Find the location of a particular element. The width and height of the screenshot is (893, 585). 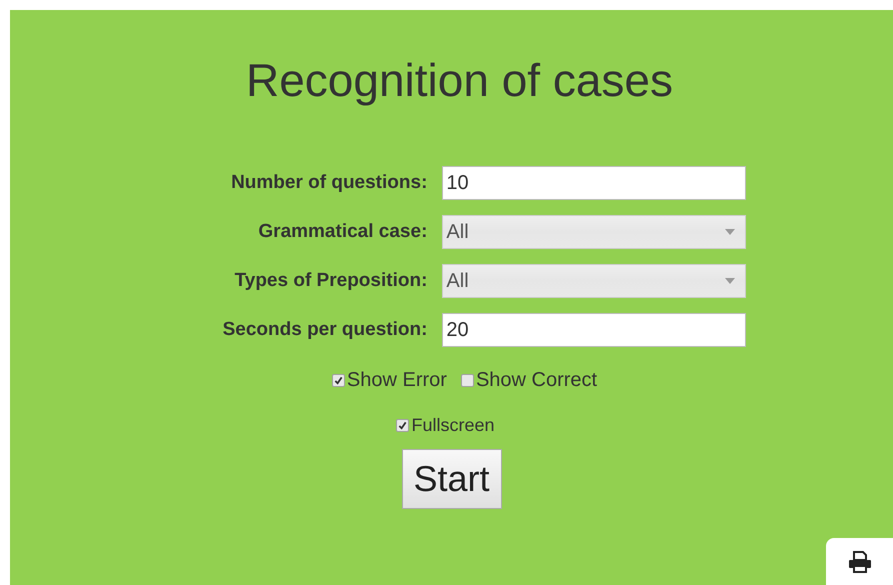

field-label: Seconds per question: is located at coordinates (325, 330).